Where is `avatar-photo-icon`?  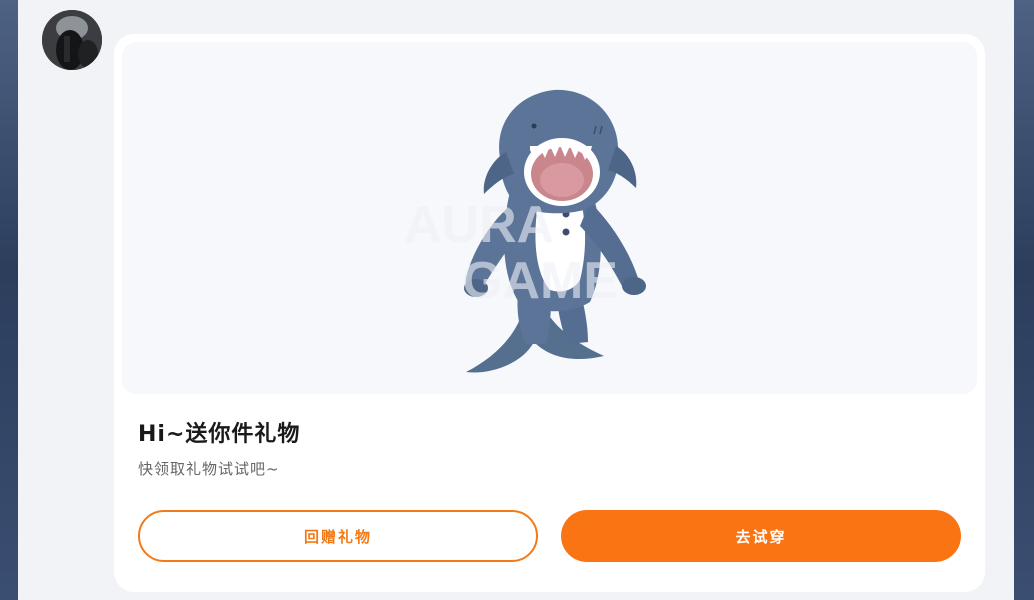
avatar-photo-icon is located at coordinates (72, 40).